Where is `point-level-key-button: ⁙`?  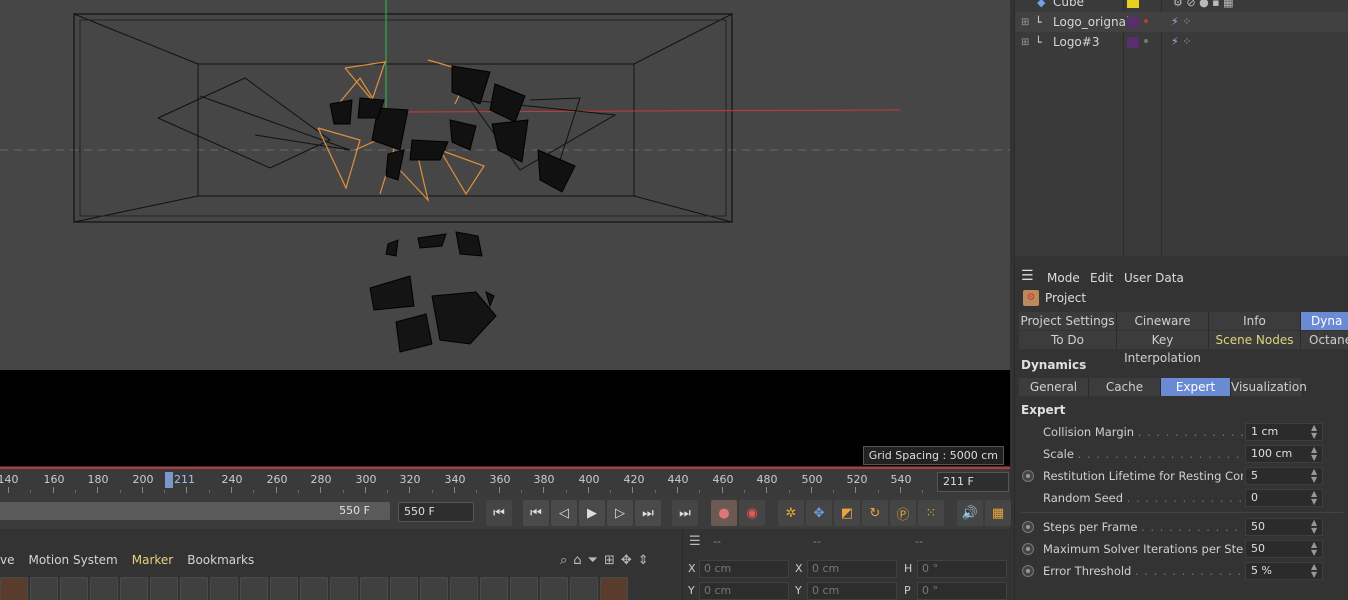 point-level-key-button: ⁙ is located at coordinates (931, 513).